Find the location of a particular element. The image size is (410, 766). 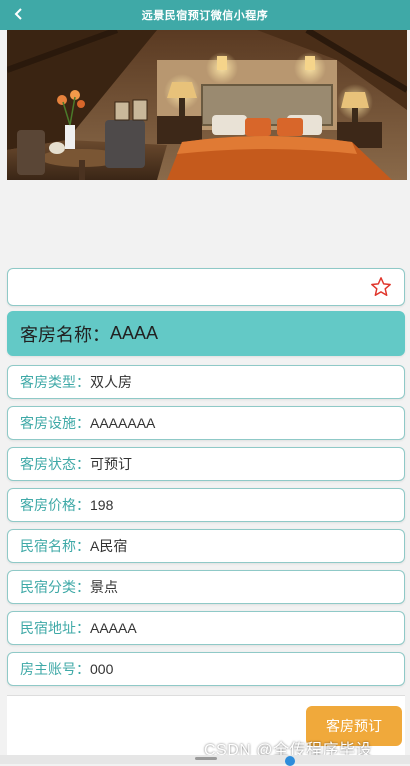

field-label: 客房状态： is located at coordinates (55, 464).